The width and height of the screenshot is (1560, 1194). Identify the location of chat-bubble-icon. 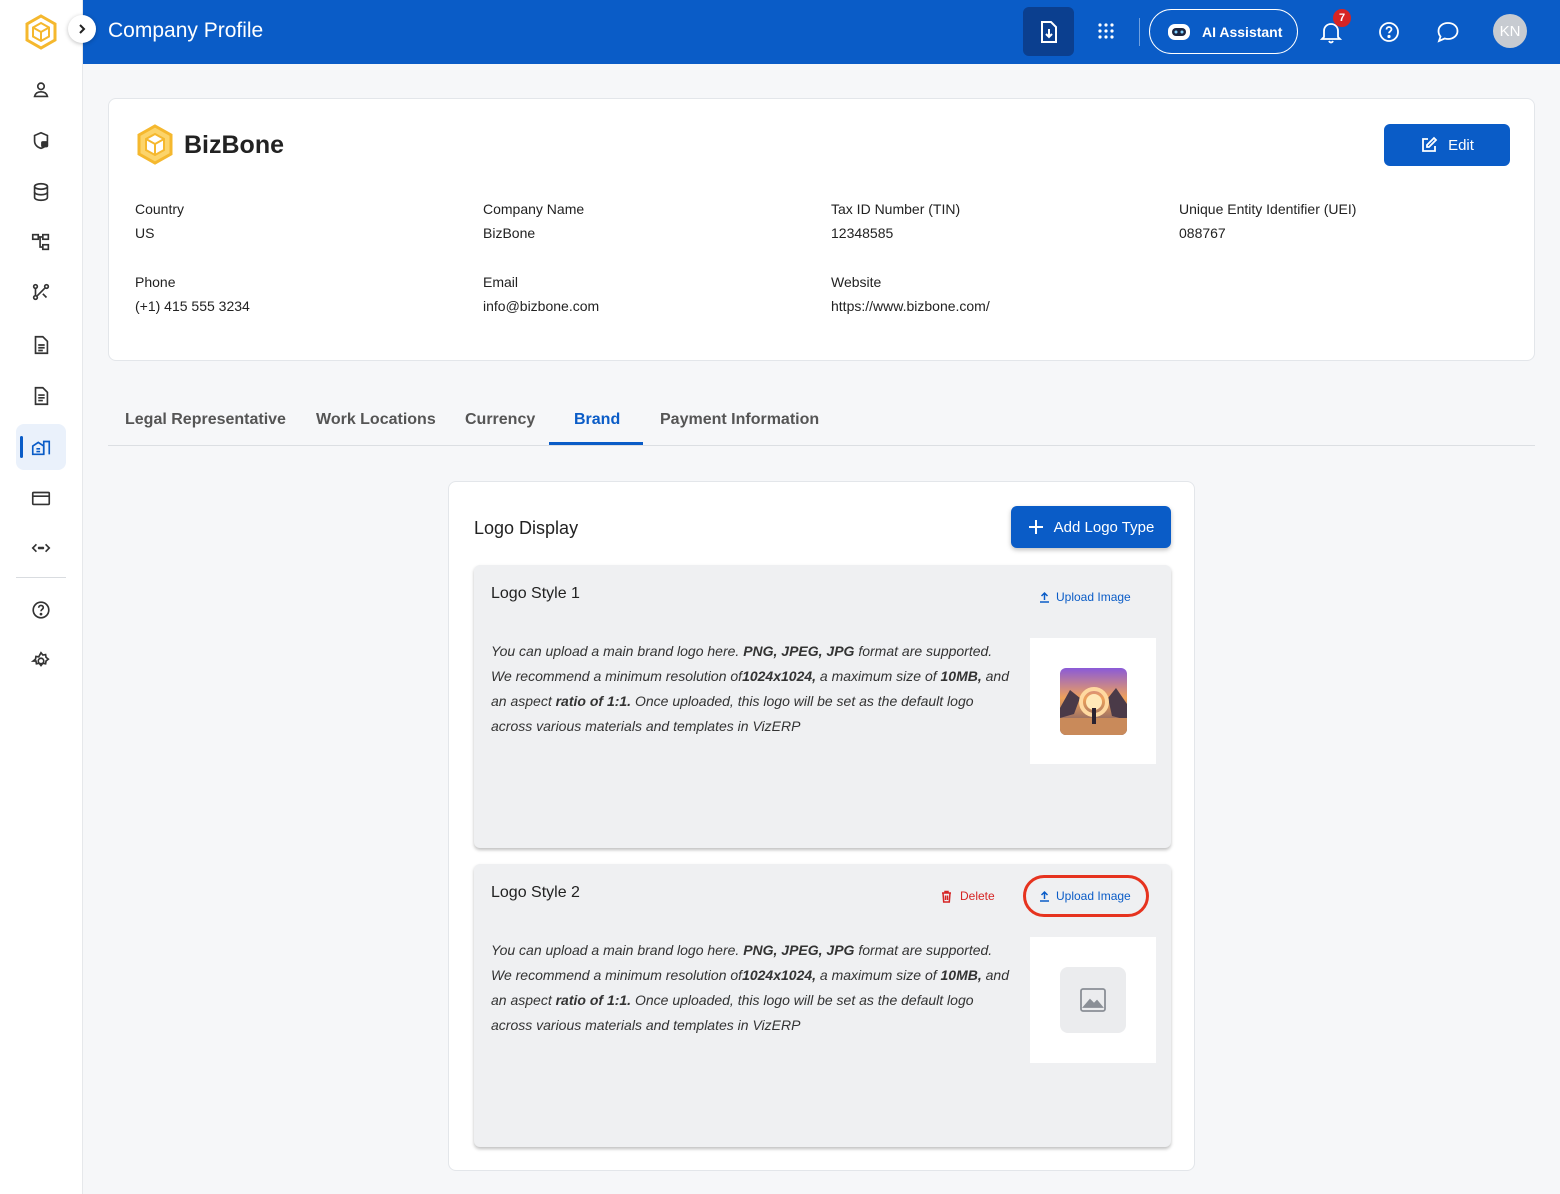
(1448, 32).